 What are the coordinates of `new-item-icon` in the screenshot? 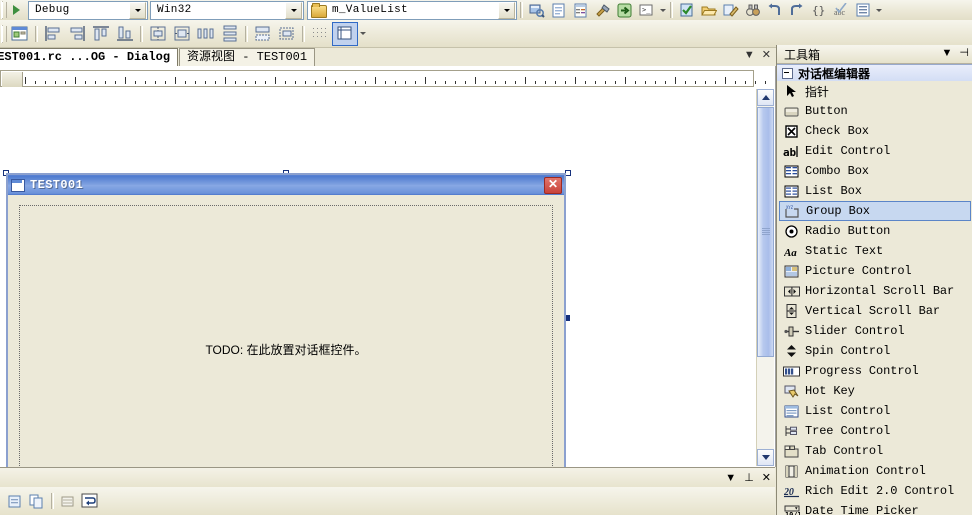 It's located at (559, 10).